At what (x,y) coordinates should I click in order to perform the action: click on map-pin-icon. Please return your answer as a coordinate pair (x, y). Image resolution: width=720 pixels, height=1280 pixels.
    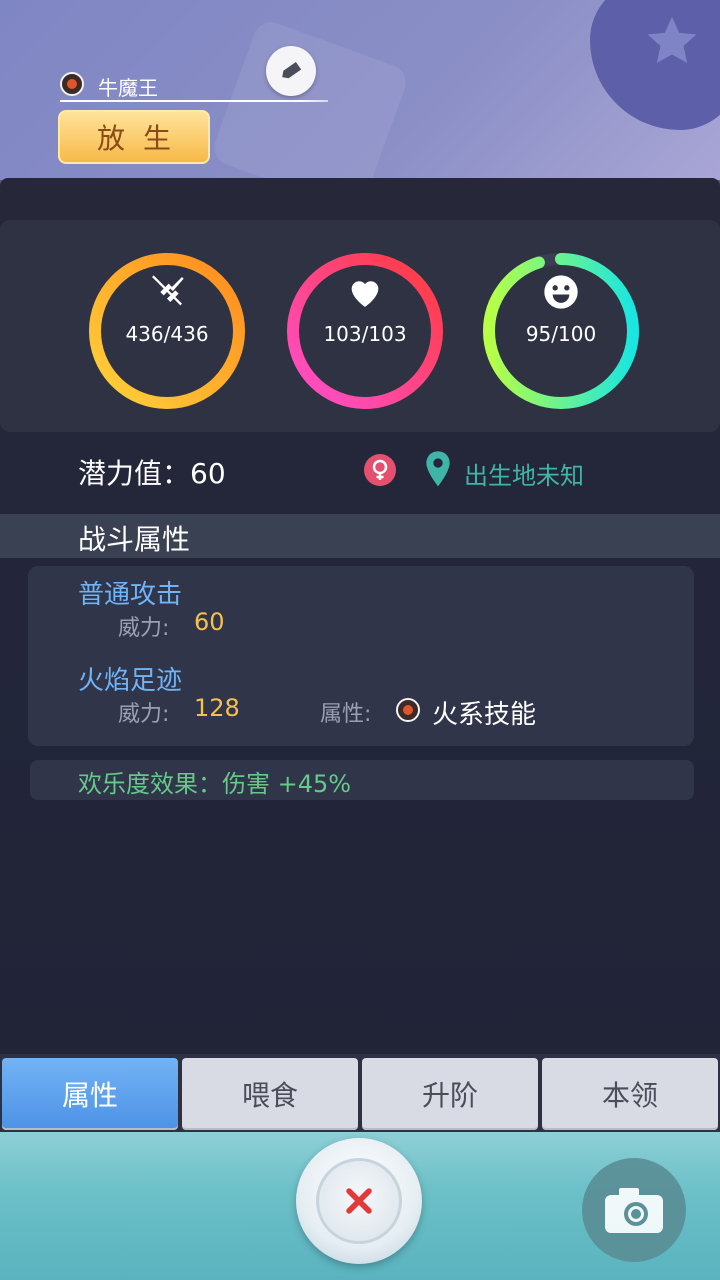
    Looking at the image, I should click on (438, 469).